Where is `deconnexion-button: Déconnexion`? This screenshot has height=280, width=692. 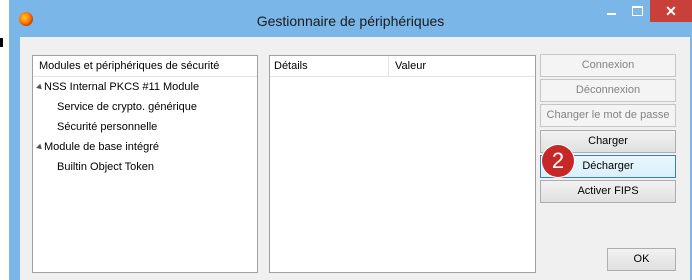
deconnexion-button: Déconnexion is located at coordinates (608, 90).